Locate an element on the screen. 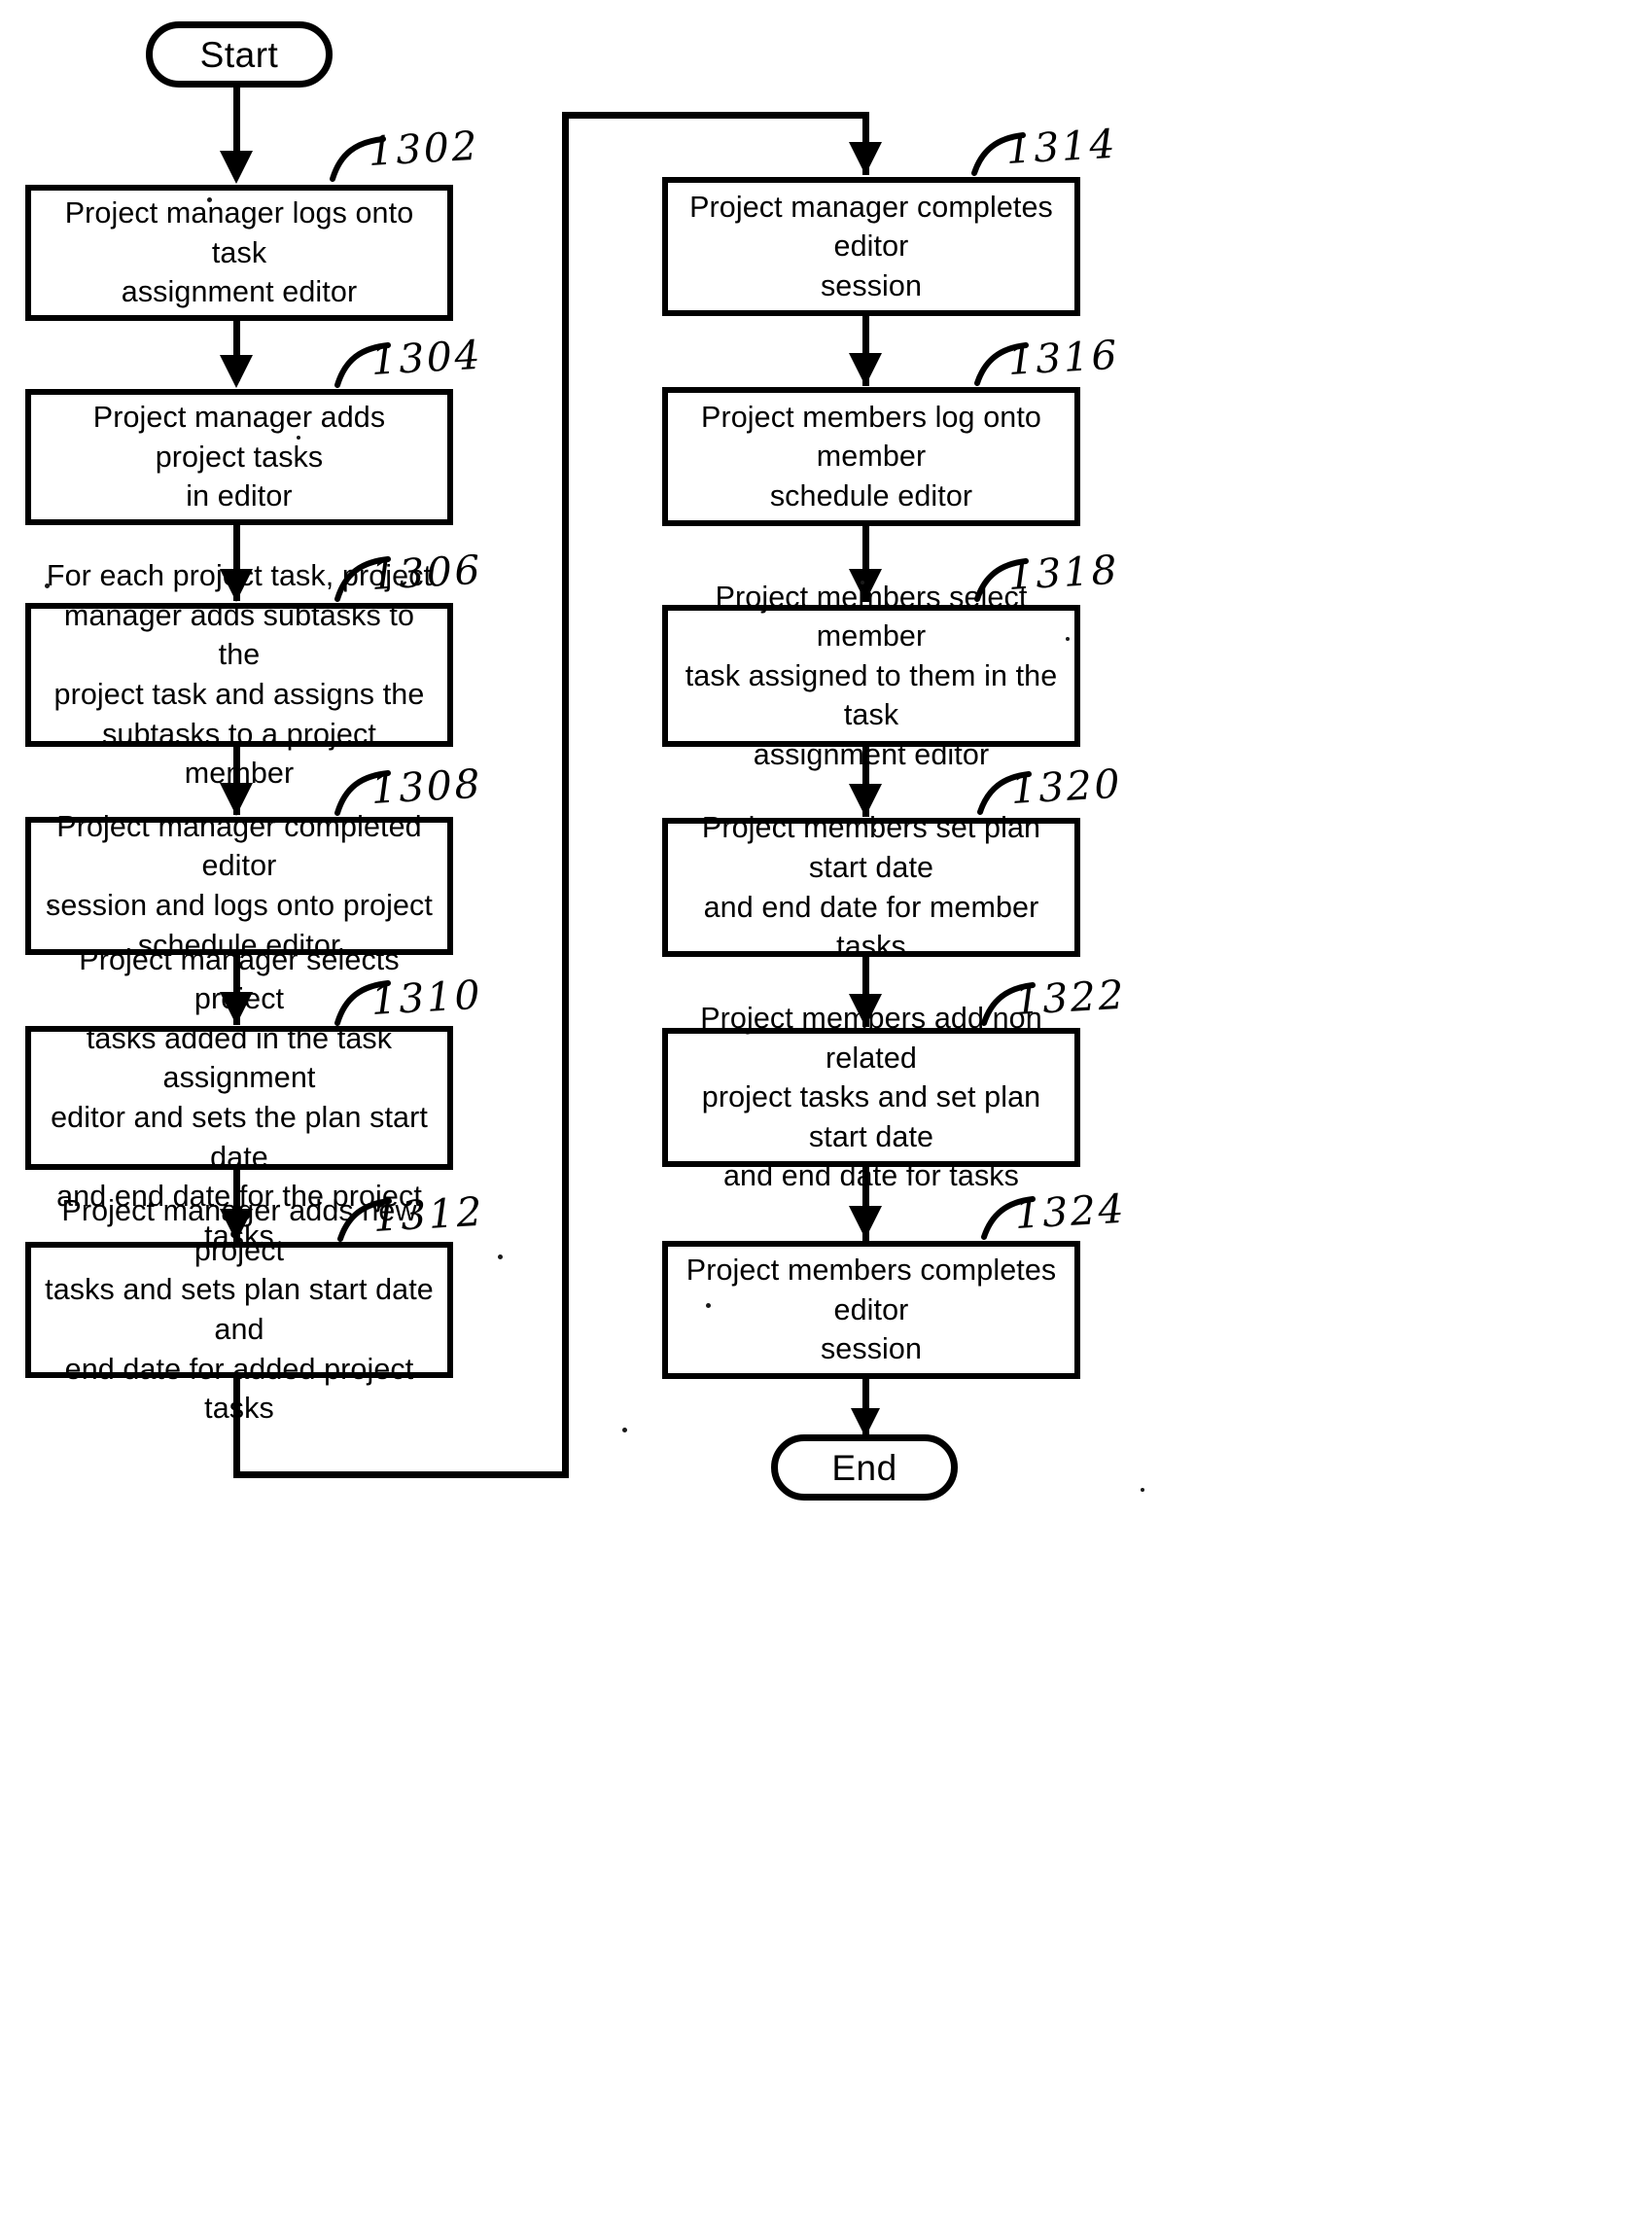 This screenshot has width=1652, height=2226. terminal-start: Start is located at coordinates (239, 55).